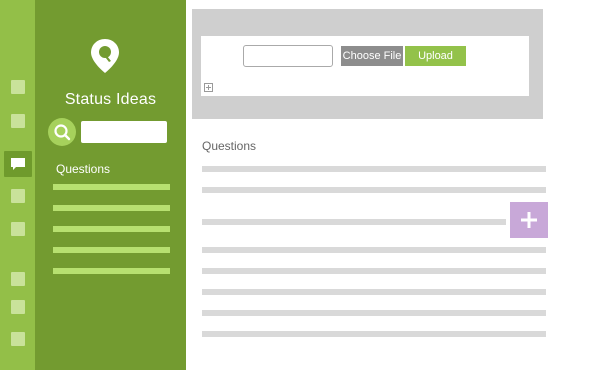 The height and width of the screenshot is (370, 615). Describe the element at coordinates (83, 169) in the screenshot. I see `sidebar-section-label: Questions` at that location.